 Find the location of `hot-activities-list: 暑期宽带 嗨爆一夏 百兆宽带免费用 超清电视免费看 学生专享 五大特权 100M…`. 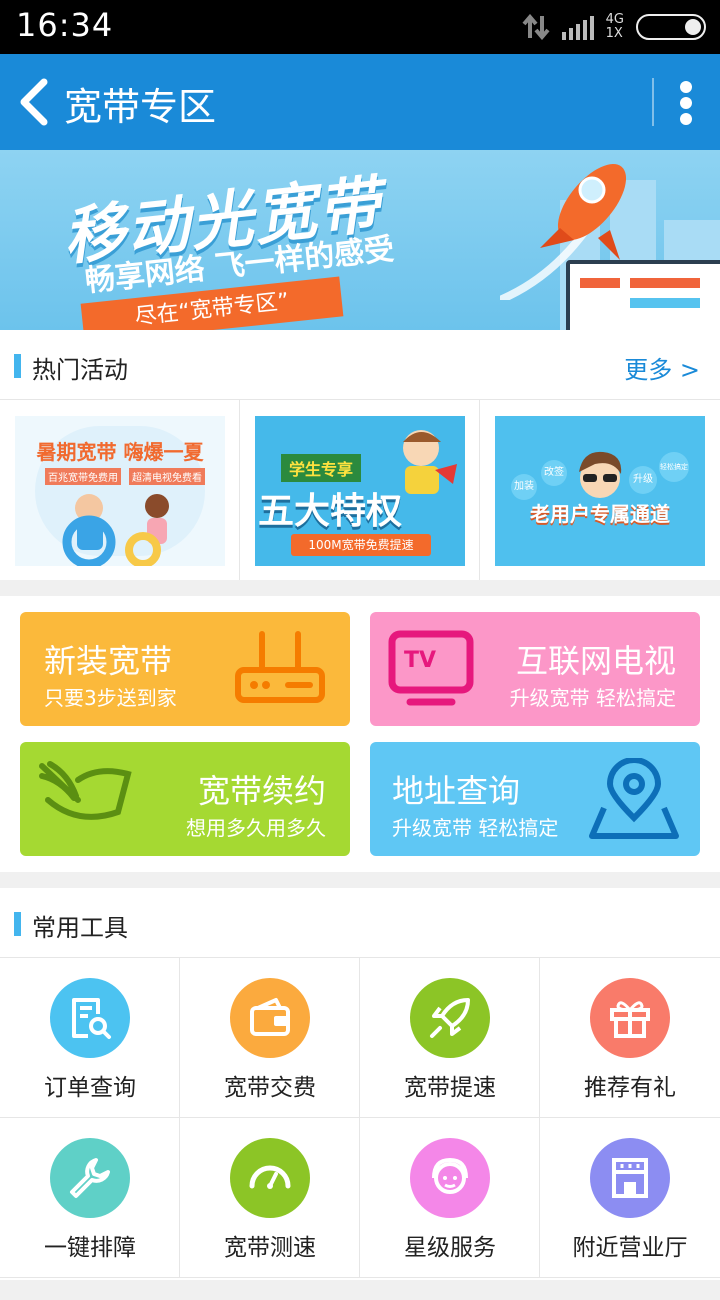

hot-activities-list: 暑期宽带 嗨爆一夏 百兆宽带免费用 超清电视免费看 学生专享 五大特权 100M… is located at coordinates (360, 490).